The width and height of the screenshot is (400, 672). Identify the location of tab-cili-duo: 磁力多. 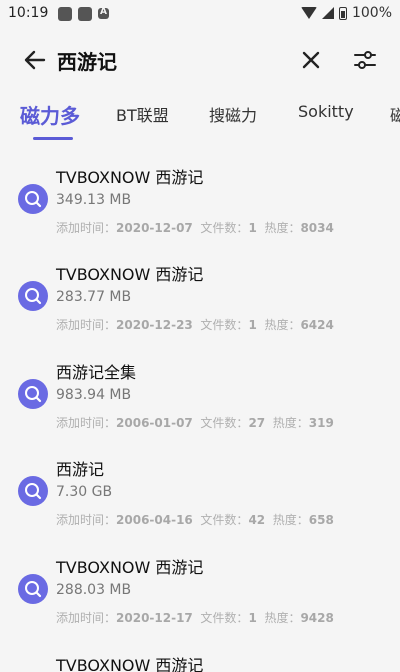
(50, 114).